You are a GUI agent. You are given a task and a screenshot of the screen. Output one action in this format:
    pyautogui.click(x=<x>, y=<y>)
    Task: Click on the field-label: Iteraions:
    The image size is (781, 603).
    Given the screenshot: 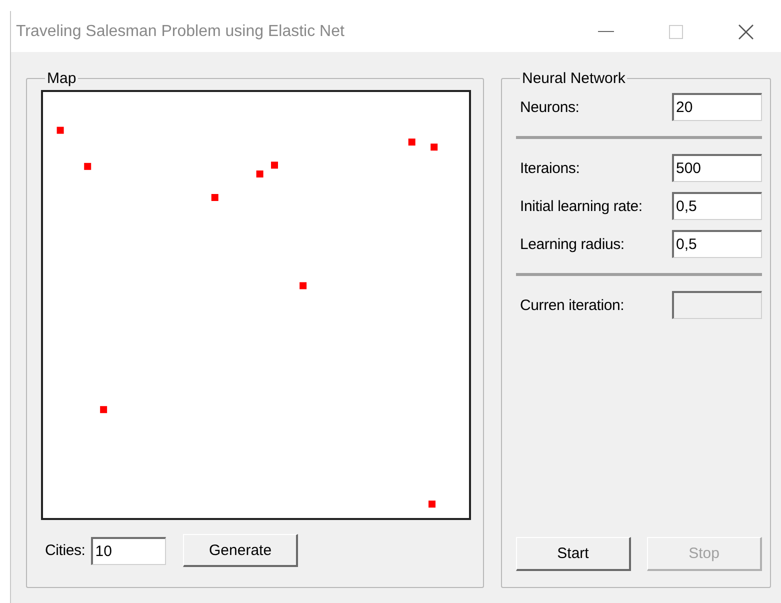 What is the action you would take?
    pyautogui.click(x=550, y=168)
    